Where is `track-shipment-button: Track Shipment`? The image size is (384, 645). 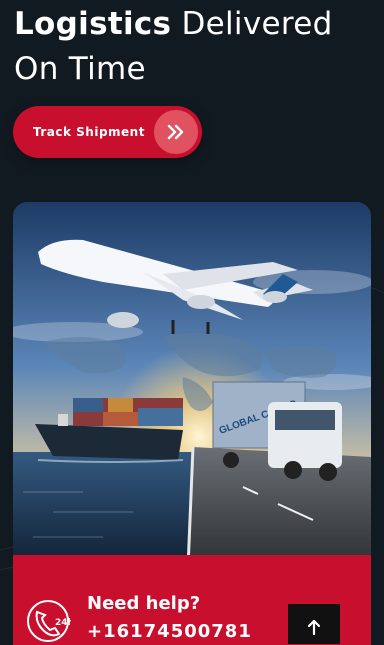 track-shipment-button: Track Shipment is located at coordinates (107, 132).